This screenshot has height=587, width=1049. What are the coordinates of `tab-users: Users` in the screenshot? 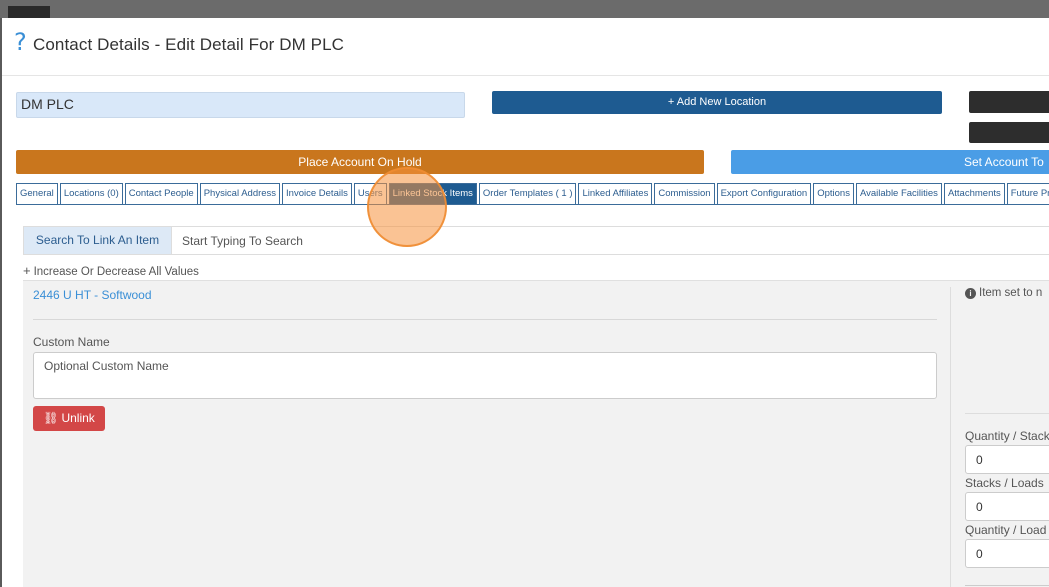 It's located at (370, 193).